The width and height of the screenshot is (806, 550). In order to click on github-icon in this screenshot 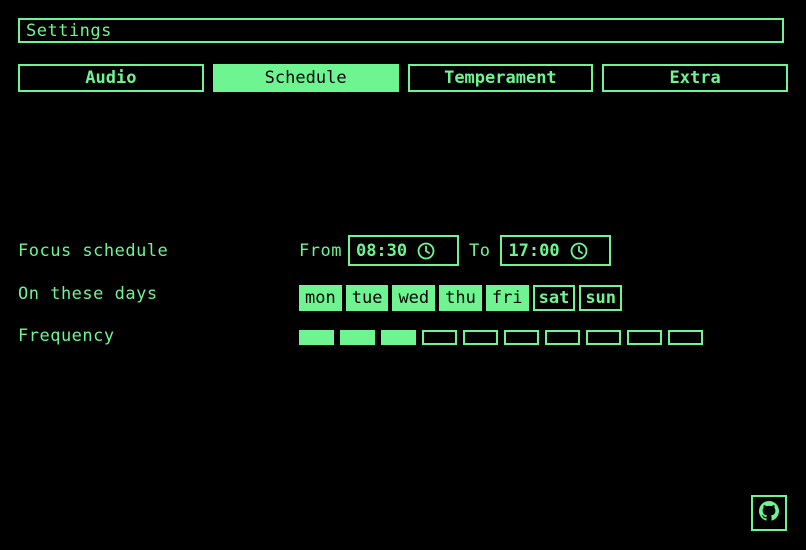, I will do `click(769, 513)`.